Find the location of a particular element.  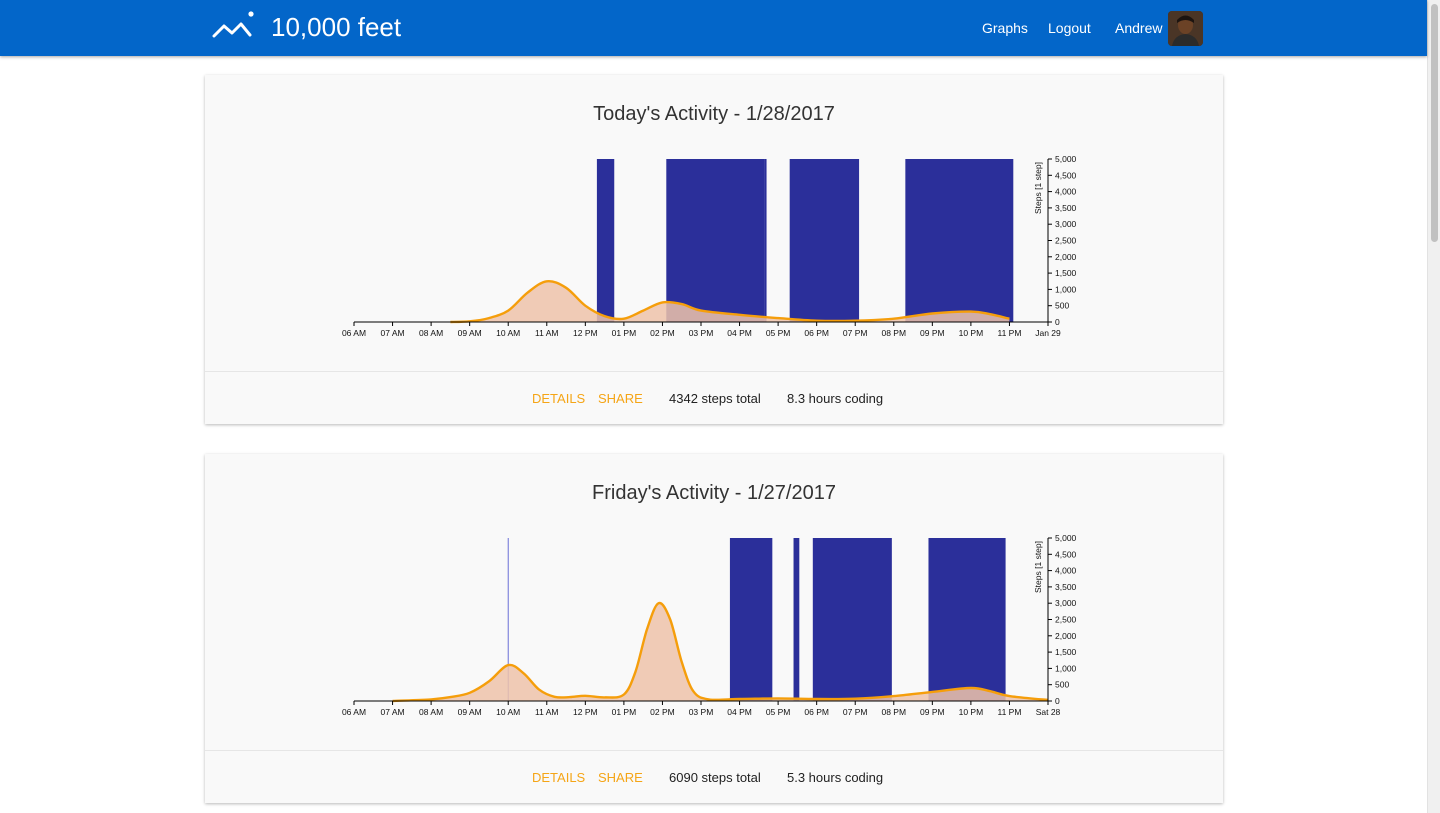

steps-total: 6090 steps total is located at coordinates (715, 777).